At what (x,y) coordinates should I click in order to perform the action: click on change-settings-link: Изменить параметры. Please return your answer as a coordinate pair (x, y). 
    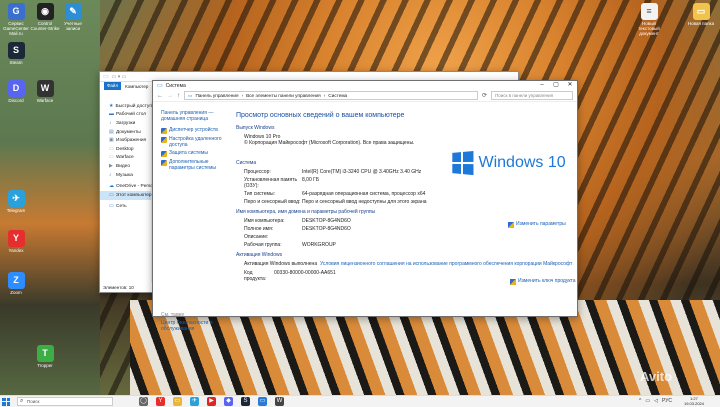
    Looking at the image, I should click on (538, 224).